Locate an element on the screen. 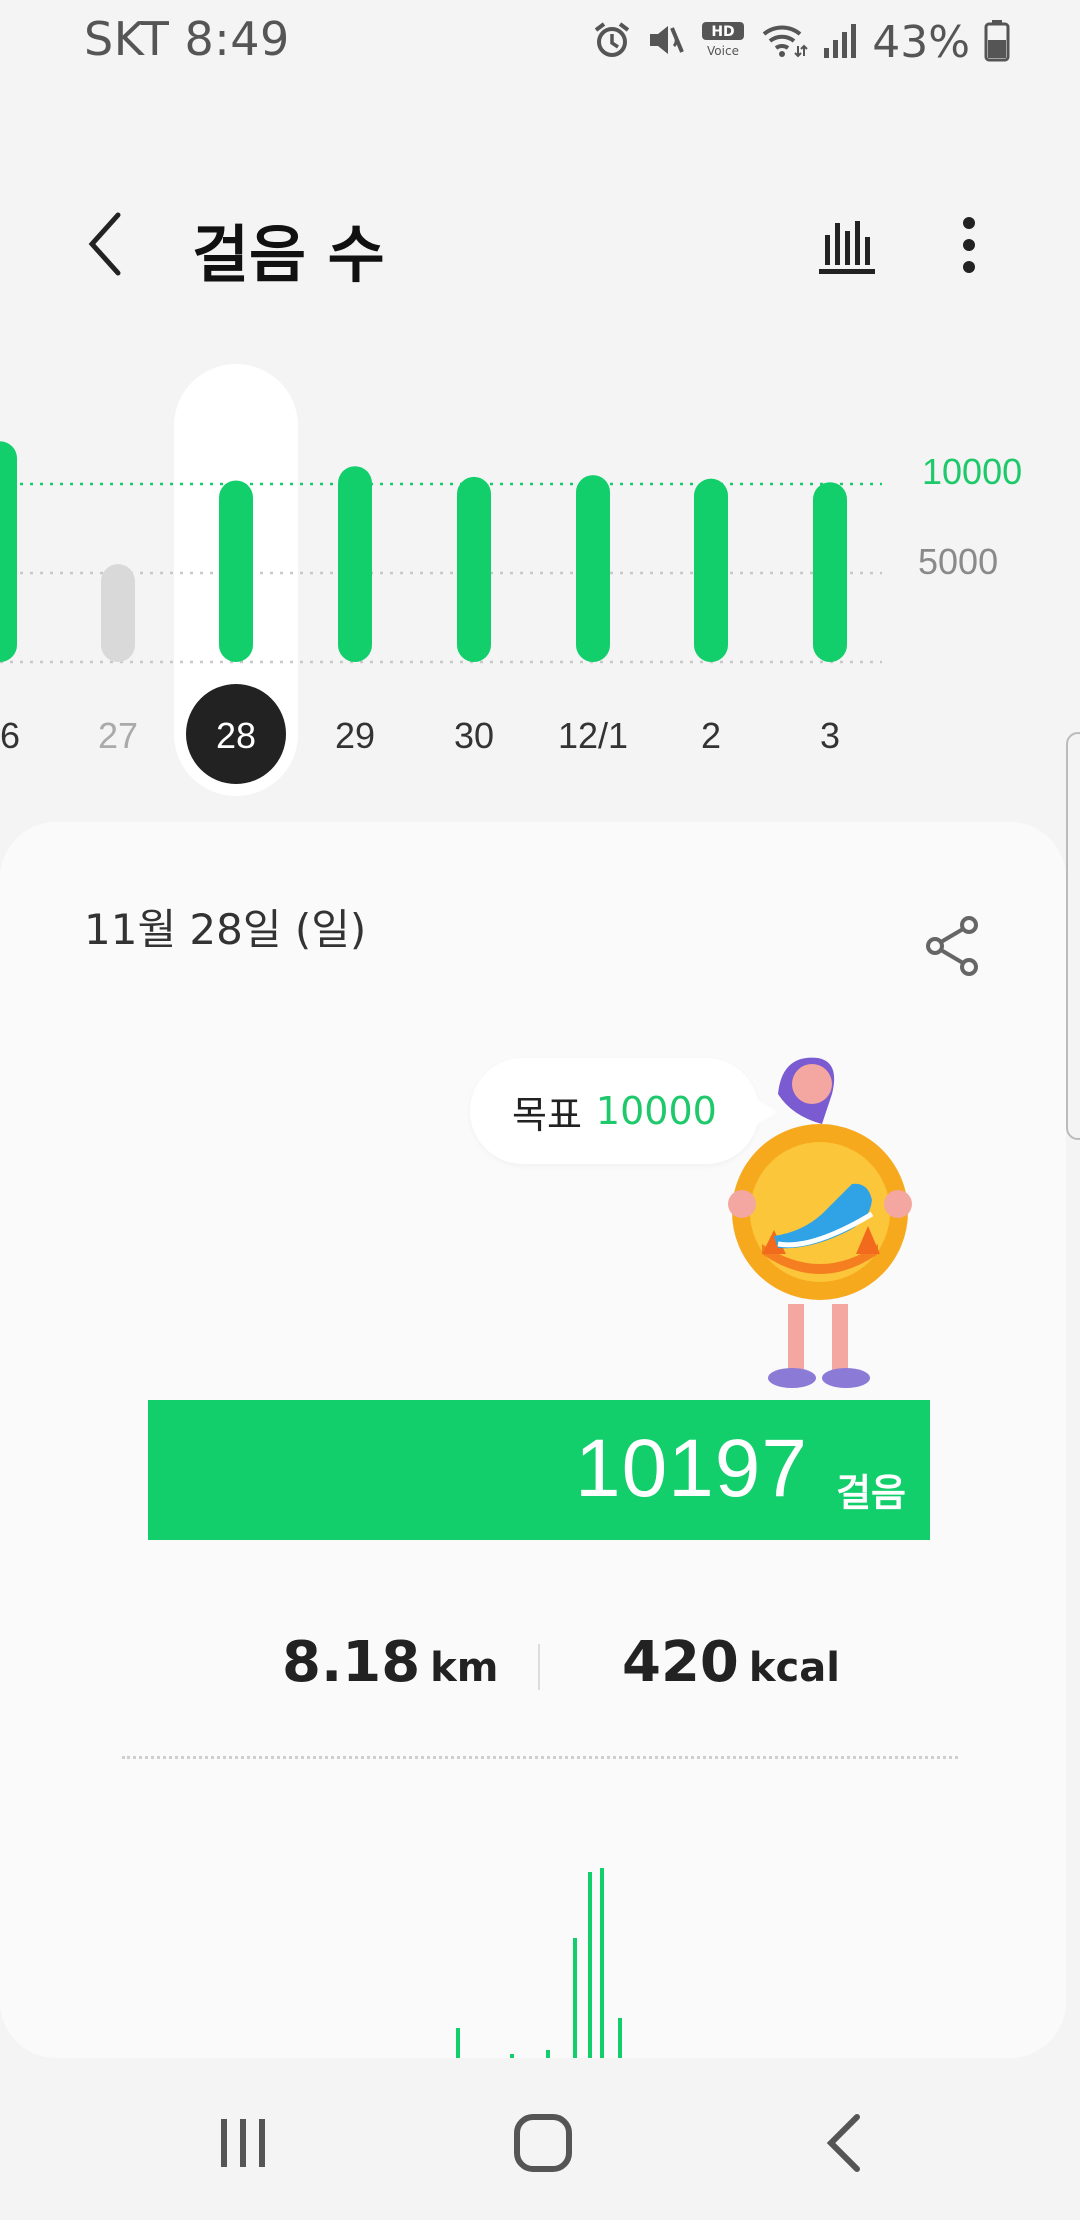 The width and height of the screenshot is (1080, 2220). distance-unit: km is located at coordinates (464, 1668).